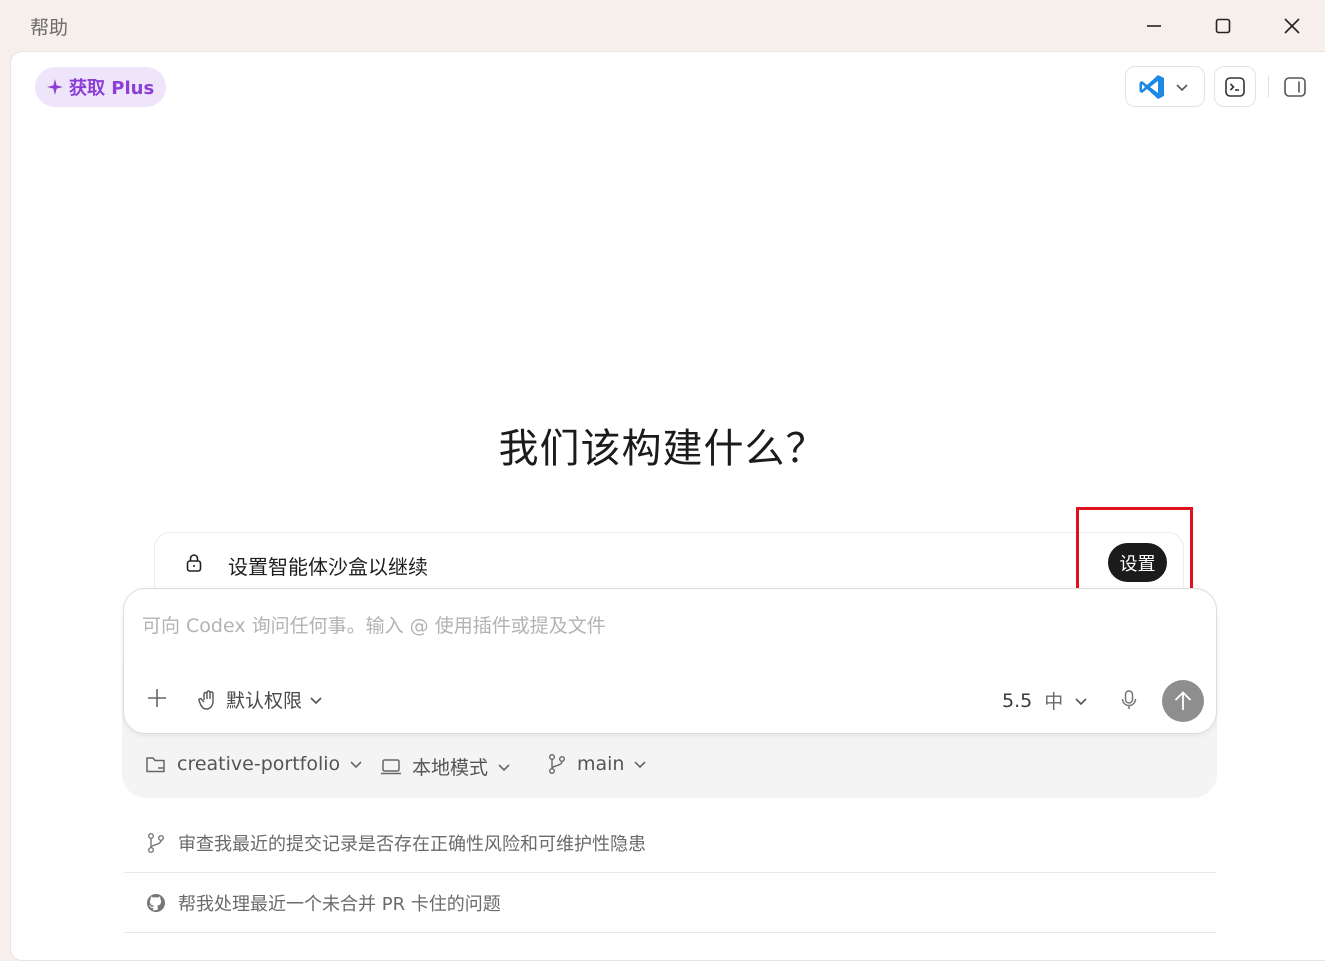 The height and width of the screenshot is (961, 1325). What do you see at coordinates (328, 567) in the screenshot?
I see `sandbox-notice-text: 设置智能体沙盒以继续` at bounding box center [328, 567].